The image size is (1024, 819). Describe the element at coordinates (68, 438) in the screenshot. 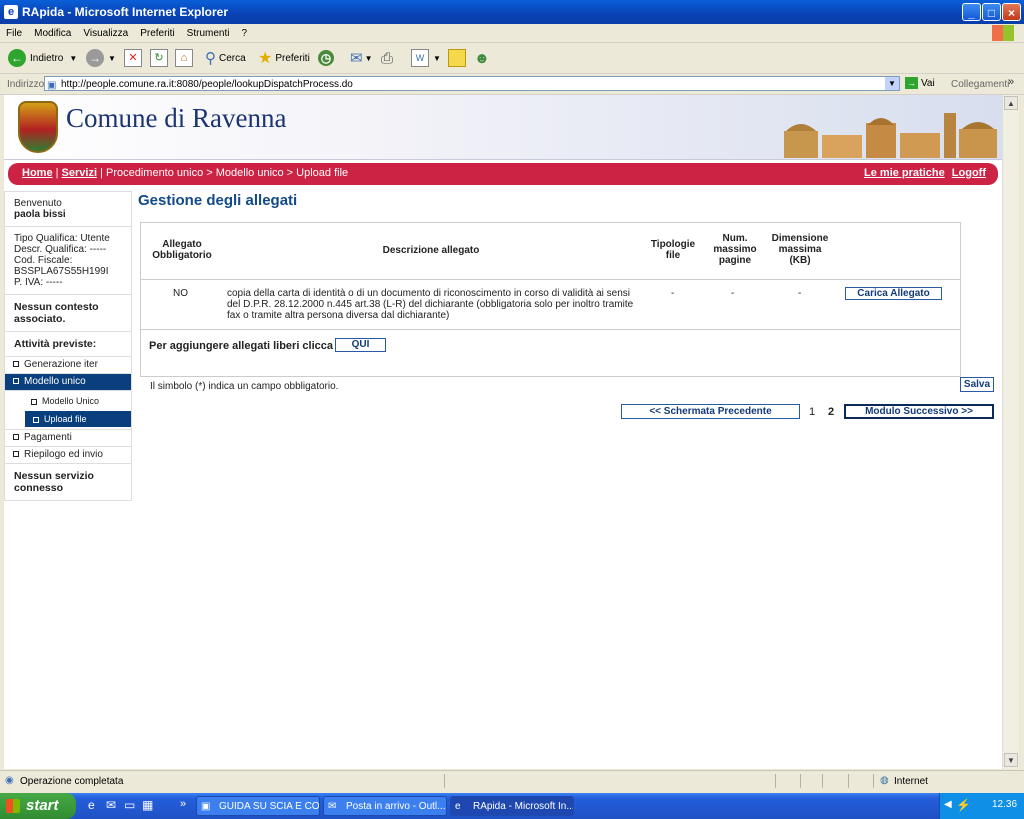

I see `sidebar-item-pagamenti: Pagamenti` at that location.